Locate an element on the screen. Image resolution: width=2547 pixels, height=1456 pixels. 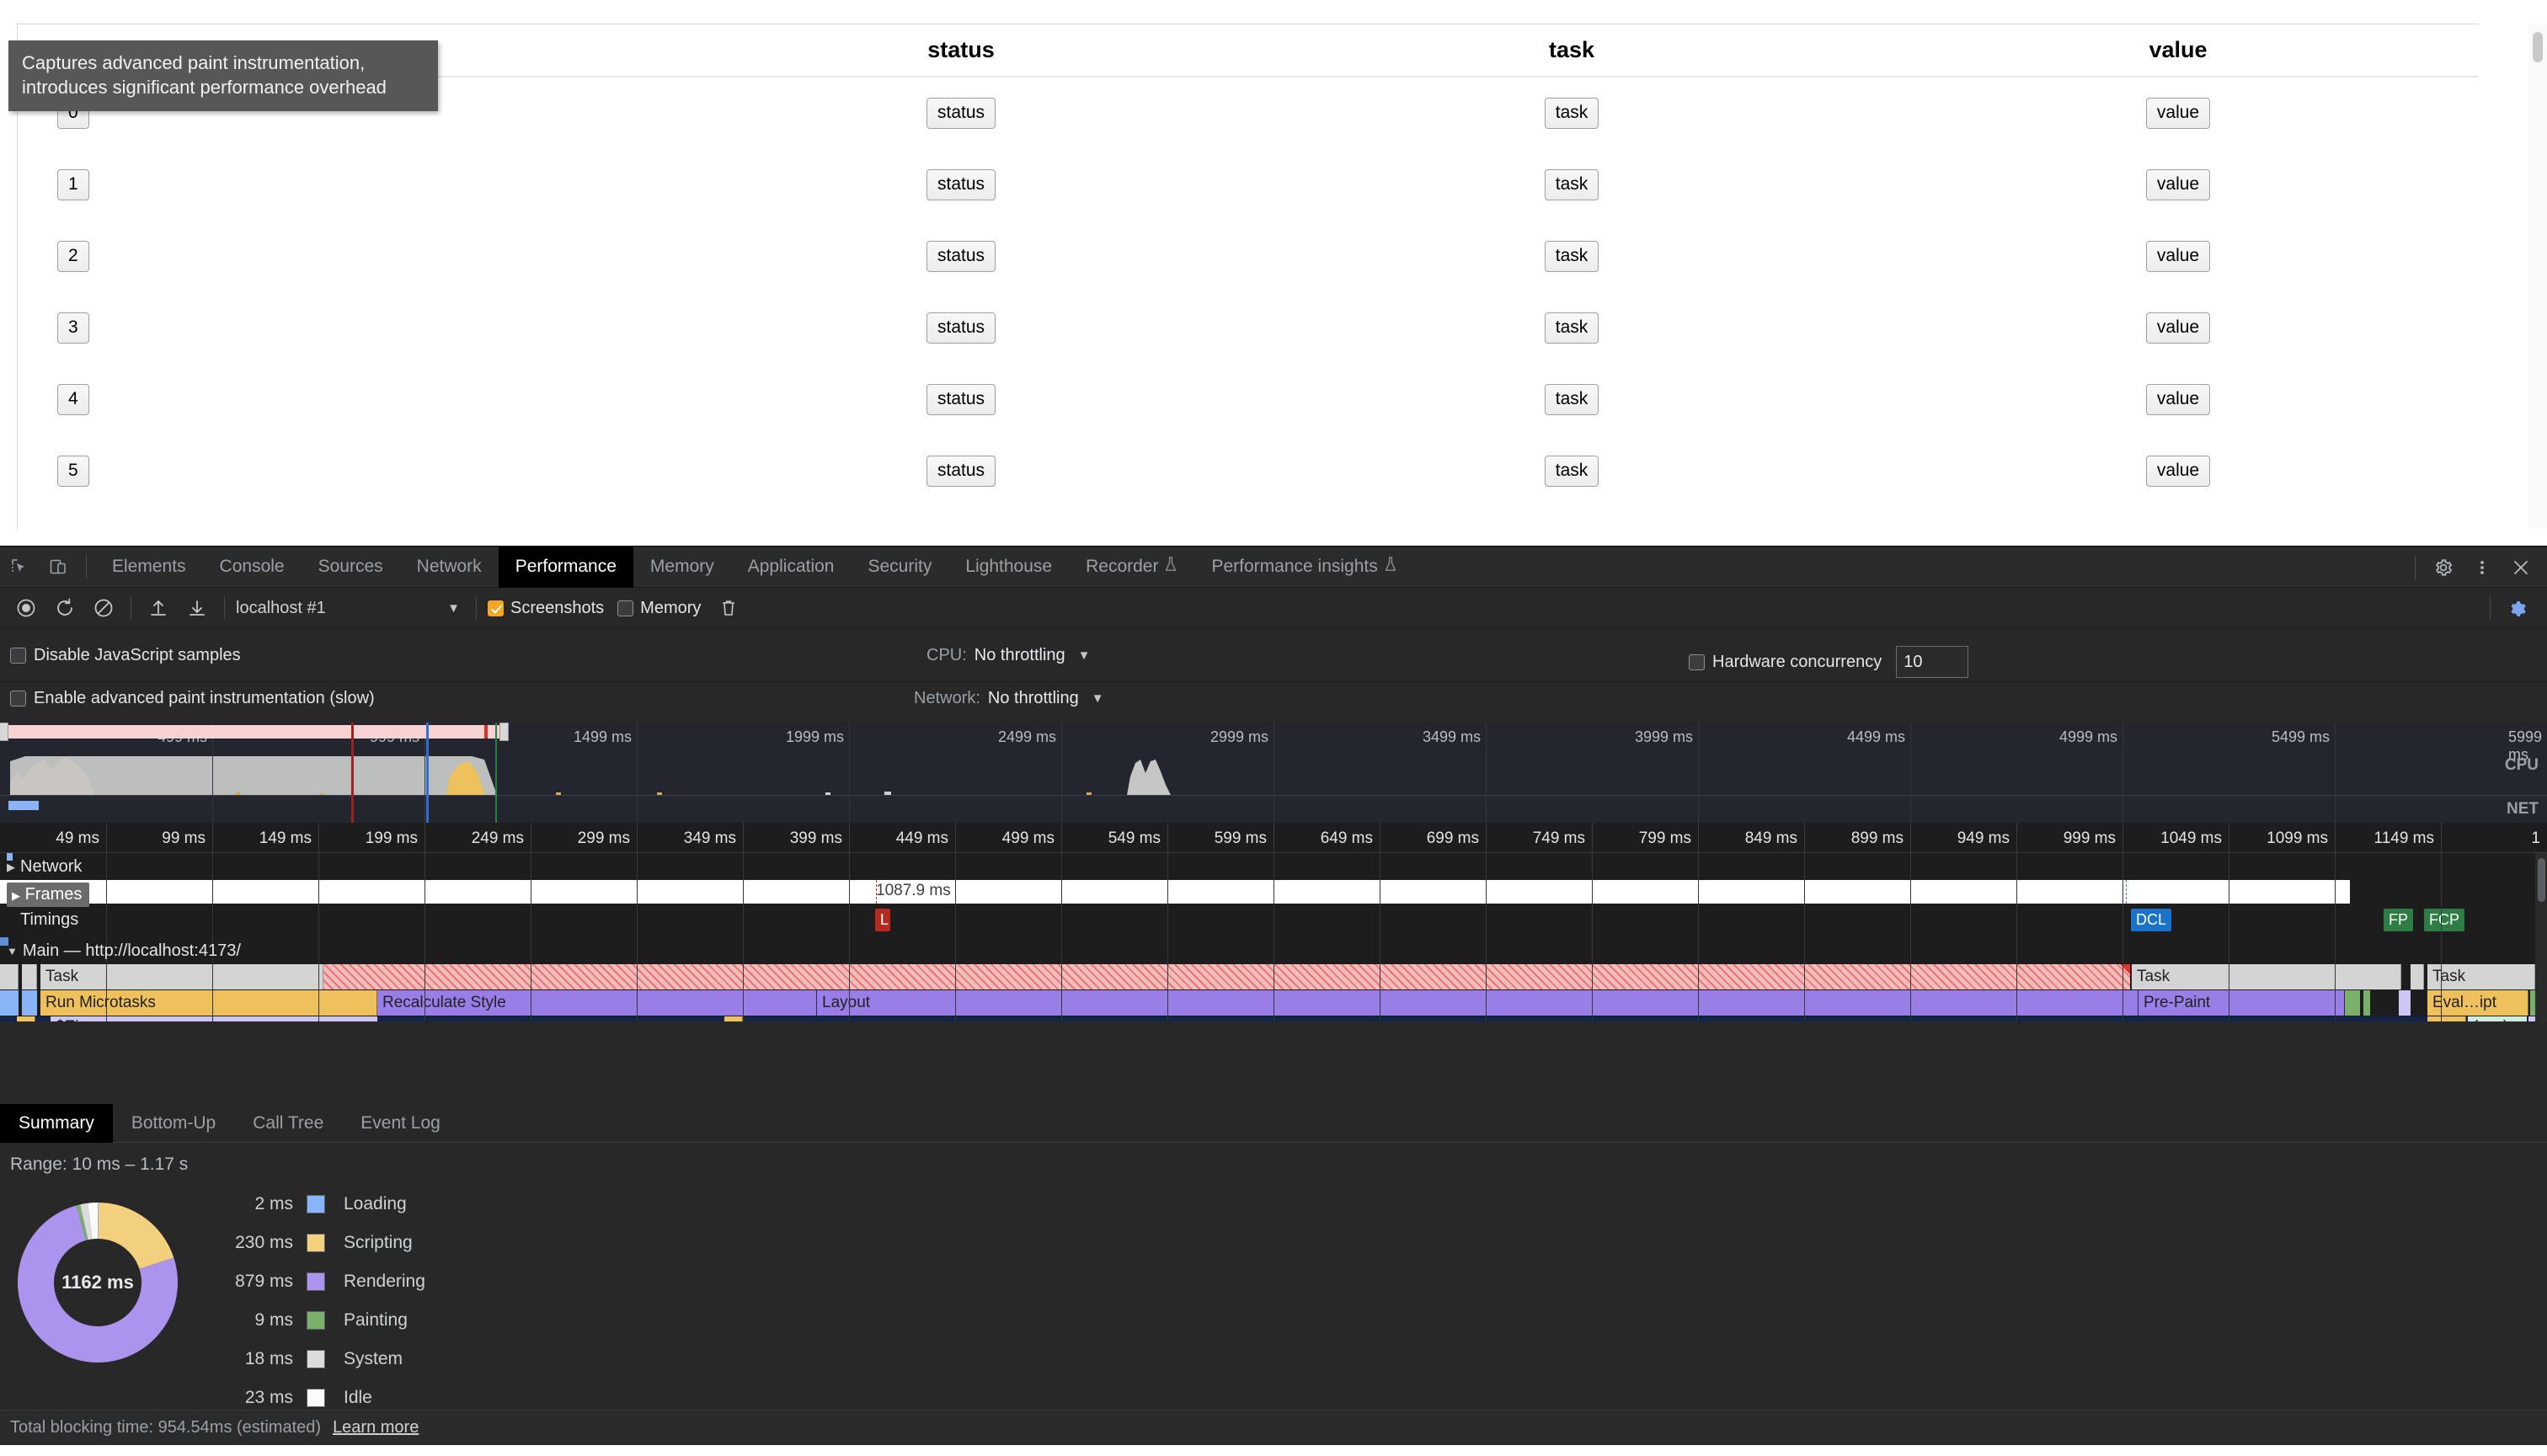
flame-bar-evaluate-script: Eval…ipt is located at coordinates (2477, 1003).